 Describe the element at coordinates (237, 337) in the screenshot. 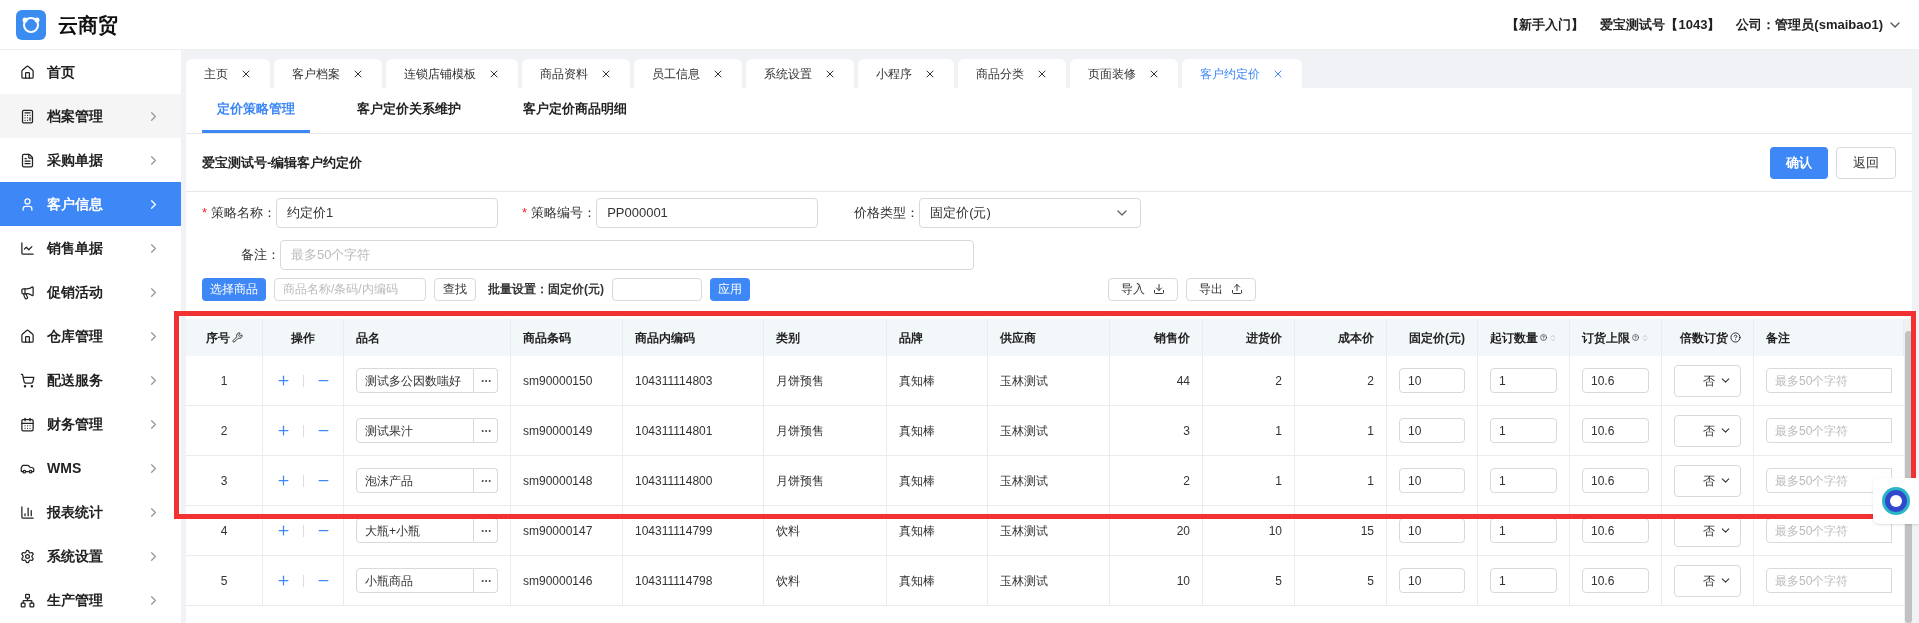

I see `wrench-icon` at that location.